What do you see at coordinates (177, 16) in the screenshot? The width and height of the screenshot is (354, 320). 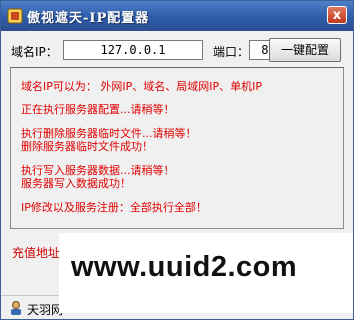 I see `title-bar: 傲视遮天-IP配置器 x` at bounding box center [177, 16].